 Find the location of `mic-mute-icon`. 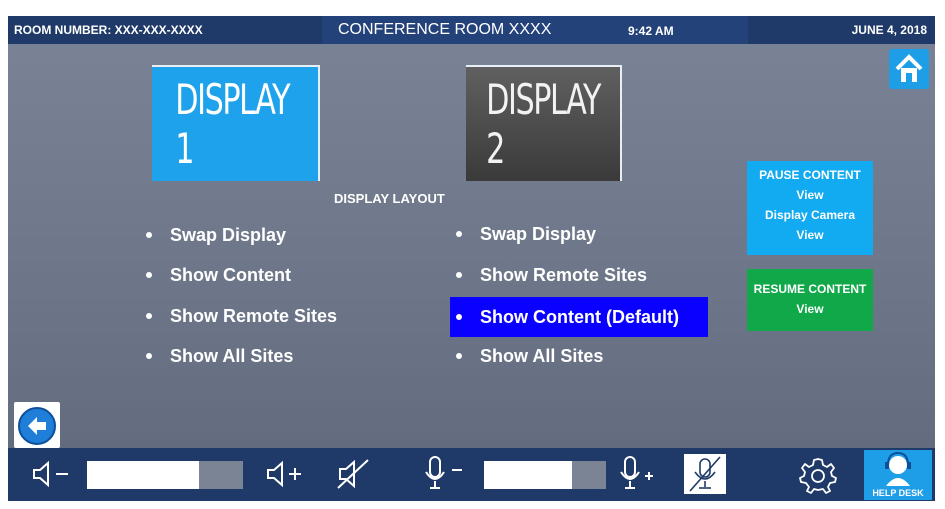

mic-mute-icon is located at coordinates (705, 474).